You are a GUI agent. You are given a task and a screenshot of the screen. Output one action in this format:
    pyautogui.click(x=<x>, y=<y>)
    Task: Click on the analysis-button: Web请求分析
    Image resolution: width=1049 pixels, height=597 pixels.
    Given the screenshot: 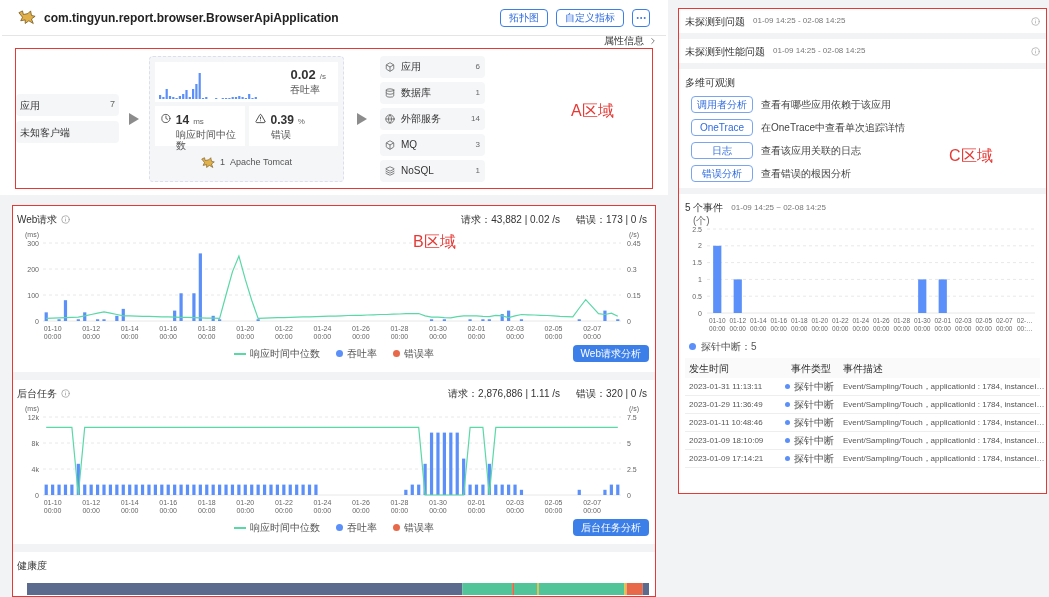 What is the action you would take?
    pyautogui.click(x=610, y=353)
    